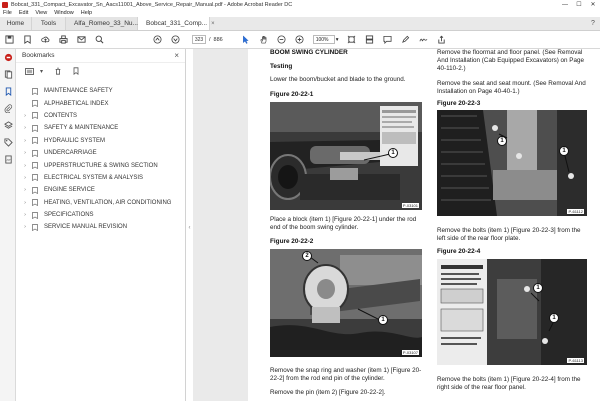 This screenshot has height=401, width=600. I want to click on draw-signature-icon, so click(423, 40).